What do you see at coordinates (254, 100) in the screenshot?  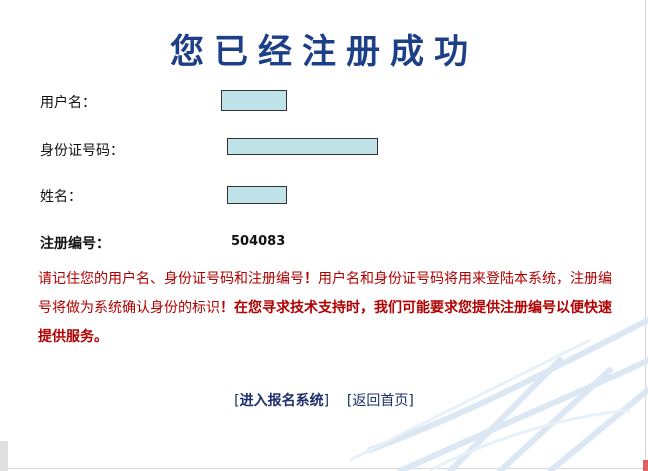 I see `username-masked-value` at bounding box center [254, 100].